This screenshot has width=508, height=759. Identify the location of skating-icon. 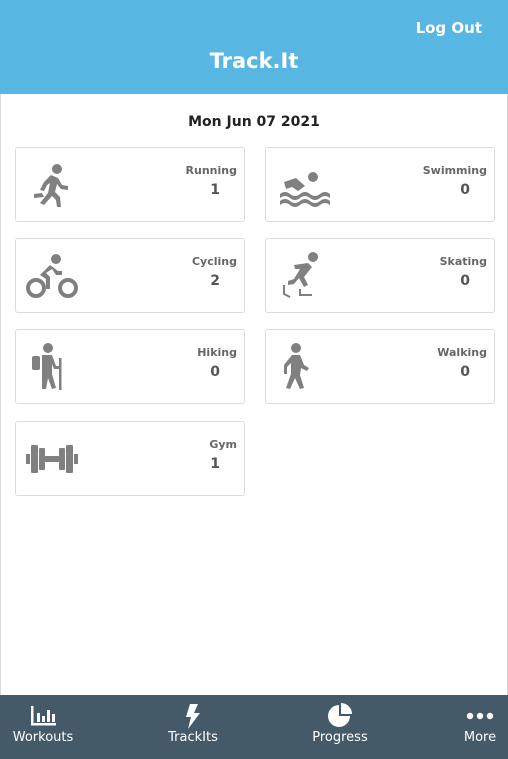
(302, 276).